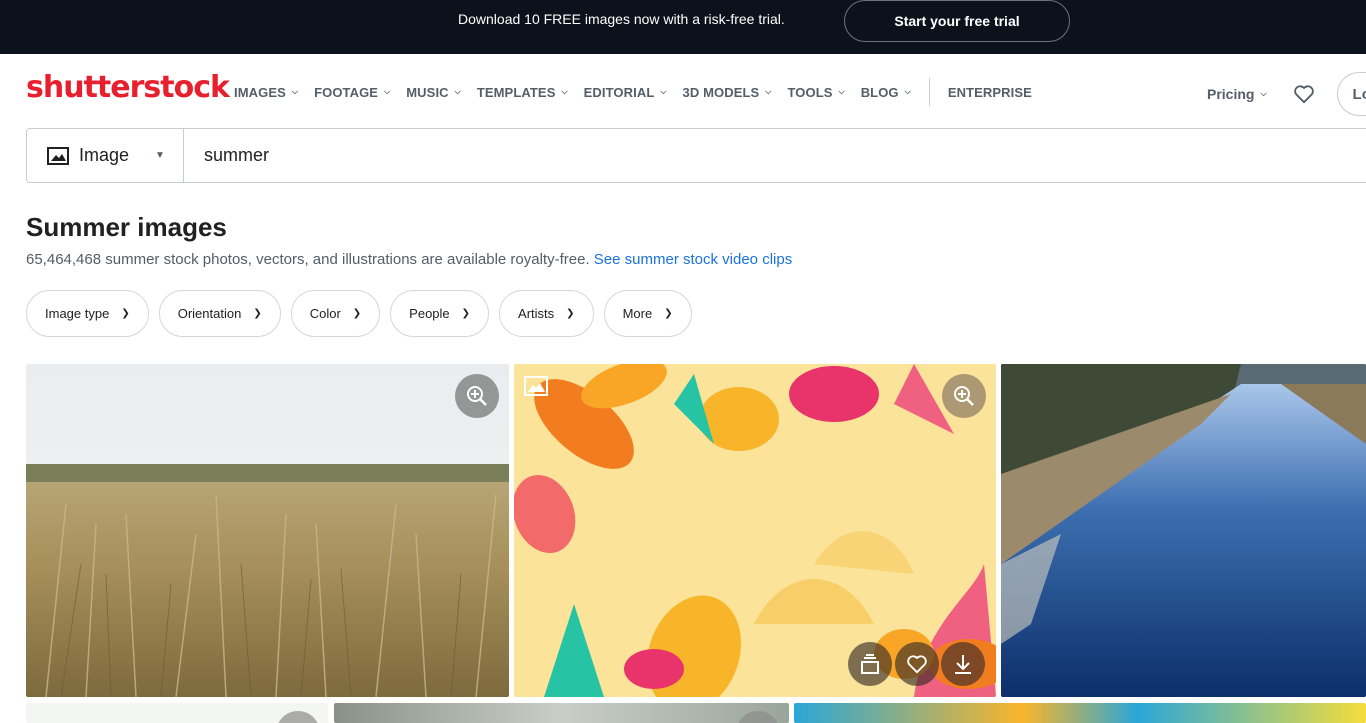  What do you see at coordinates (1304, 94) in the screenshot?
I see `favorites-heart-icon` at bounding box center [1304, 94].